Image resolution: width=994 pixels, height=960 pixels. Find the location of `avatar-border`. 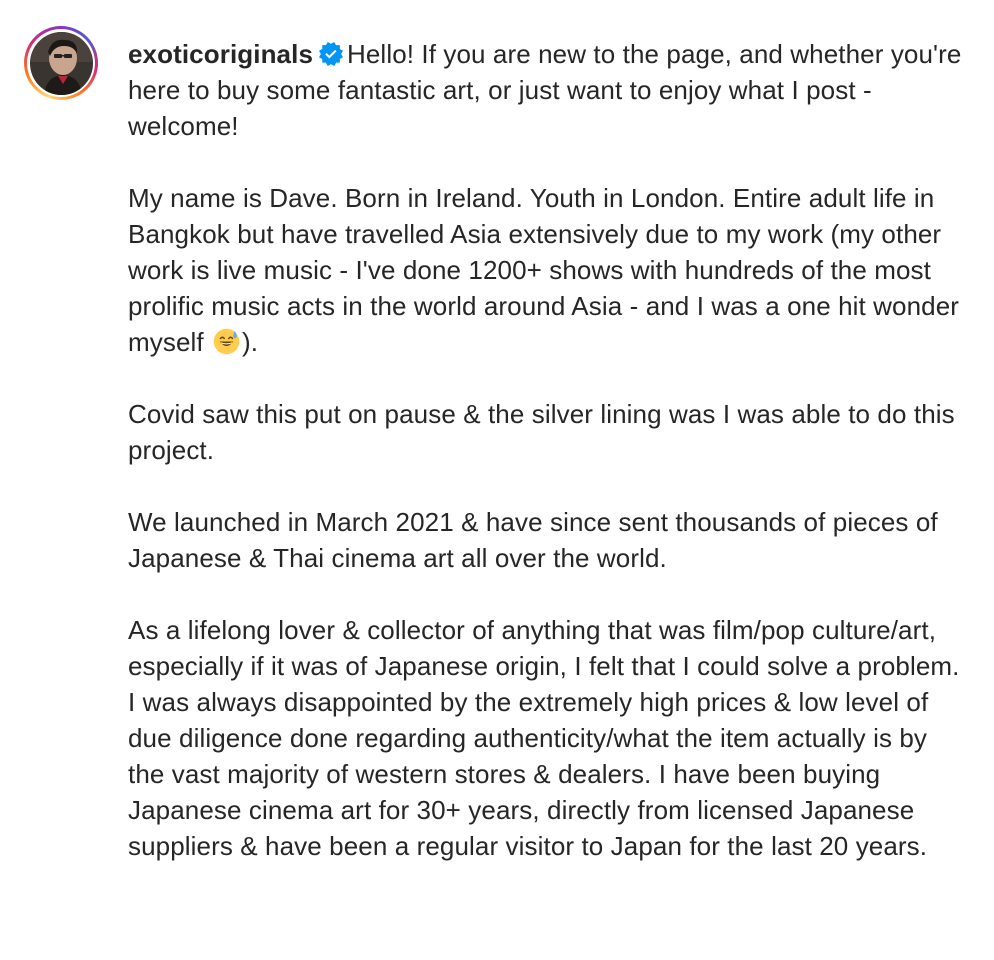

avatar-border is located at coordinates (61, 63).